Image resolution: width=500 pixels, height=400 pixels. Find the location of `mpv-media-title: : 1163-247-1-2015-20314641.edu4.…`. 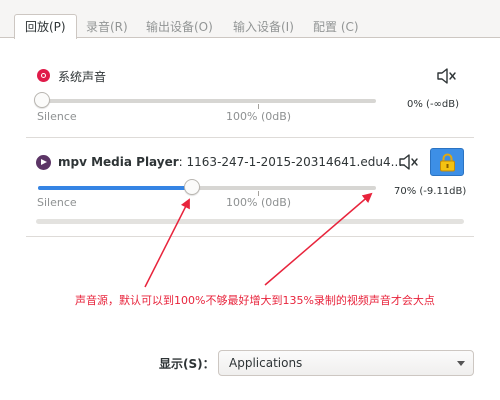

mpv-media-title: : 1163-247-1-2015-20314641.edu4.… is located at coordinates (292, 162).